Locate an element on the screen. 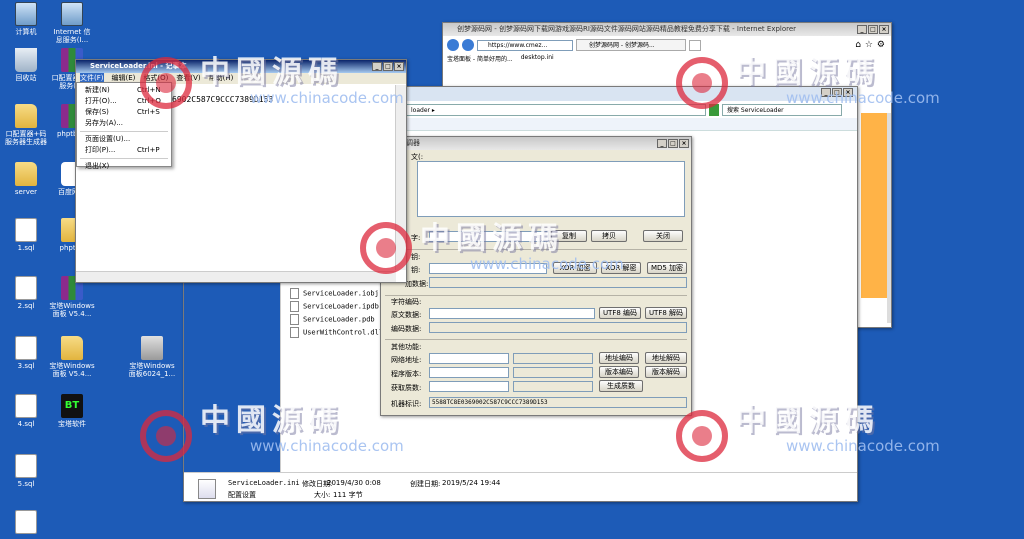 The height and width of the screenshot is (539, 1024). notepad-menu-item: 帮助(H) is located at coordinates (221, 78).